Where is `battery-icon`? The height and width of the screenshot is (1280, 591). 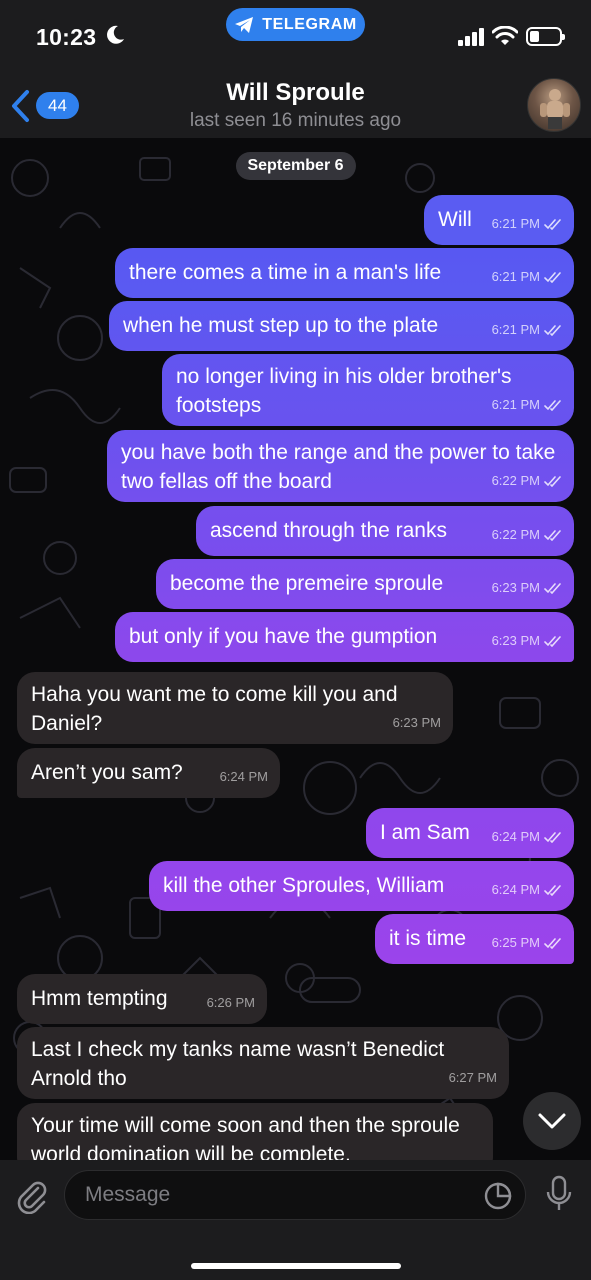 battery-icon is located at coordinates (545, 36).